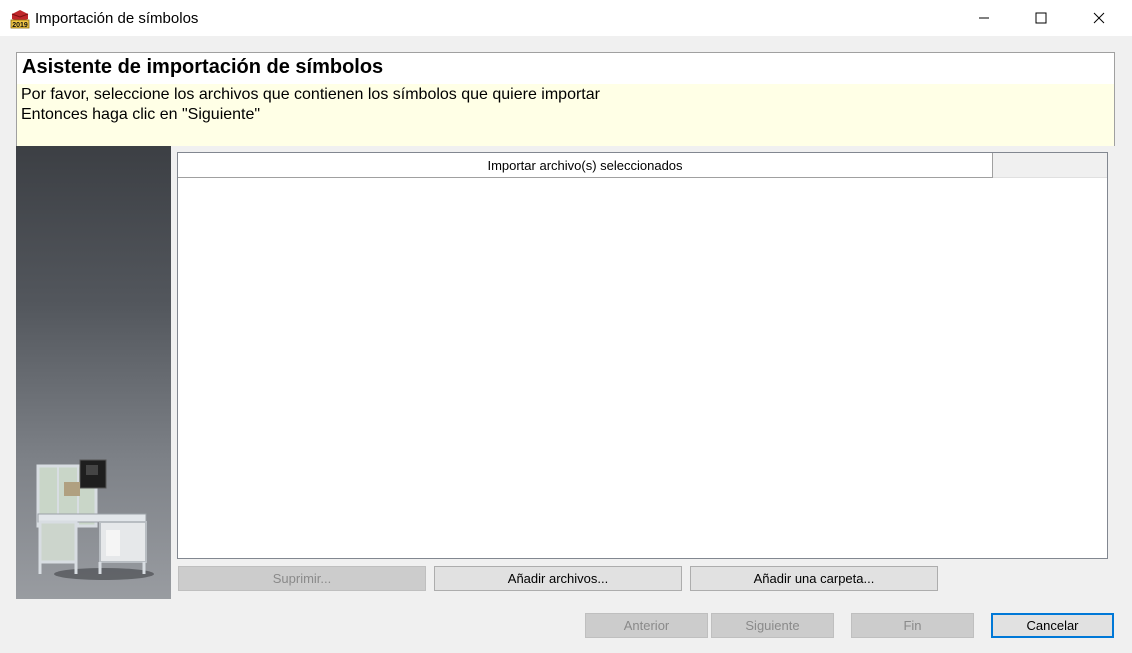  Describe the element at coordinates (585, 165) in the screenshot. I see `file-list-column-header: Importar archivo(s) seleccionados` at that location.